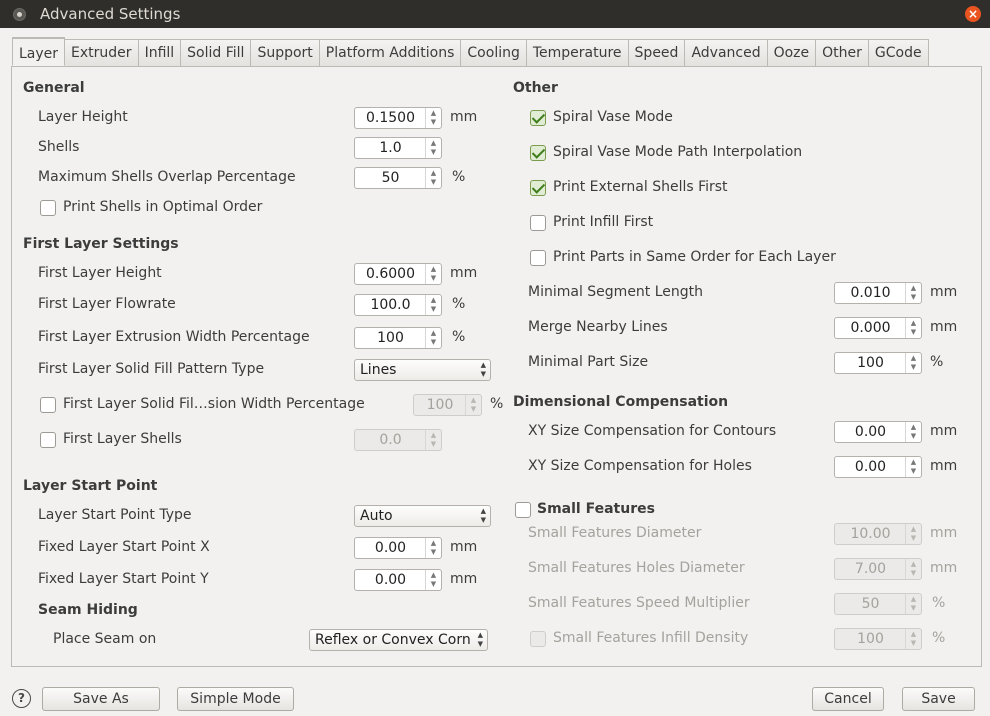  What do you see at coordinates (107, 304) in the screenshot?
I see `first-layer-flowrate-label: First Layer Flowrate` at bounding box center [107, 304].